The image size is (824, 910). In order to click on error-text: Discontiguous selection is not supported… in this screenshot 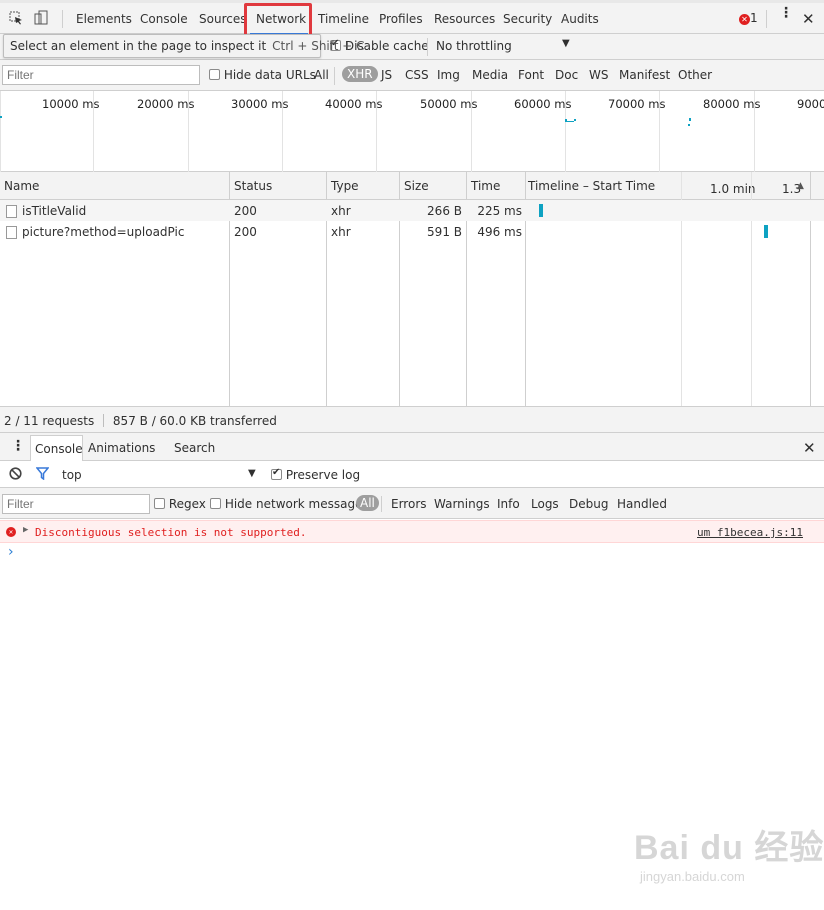, I will do `click(171, 532)`.